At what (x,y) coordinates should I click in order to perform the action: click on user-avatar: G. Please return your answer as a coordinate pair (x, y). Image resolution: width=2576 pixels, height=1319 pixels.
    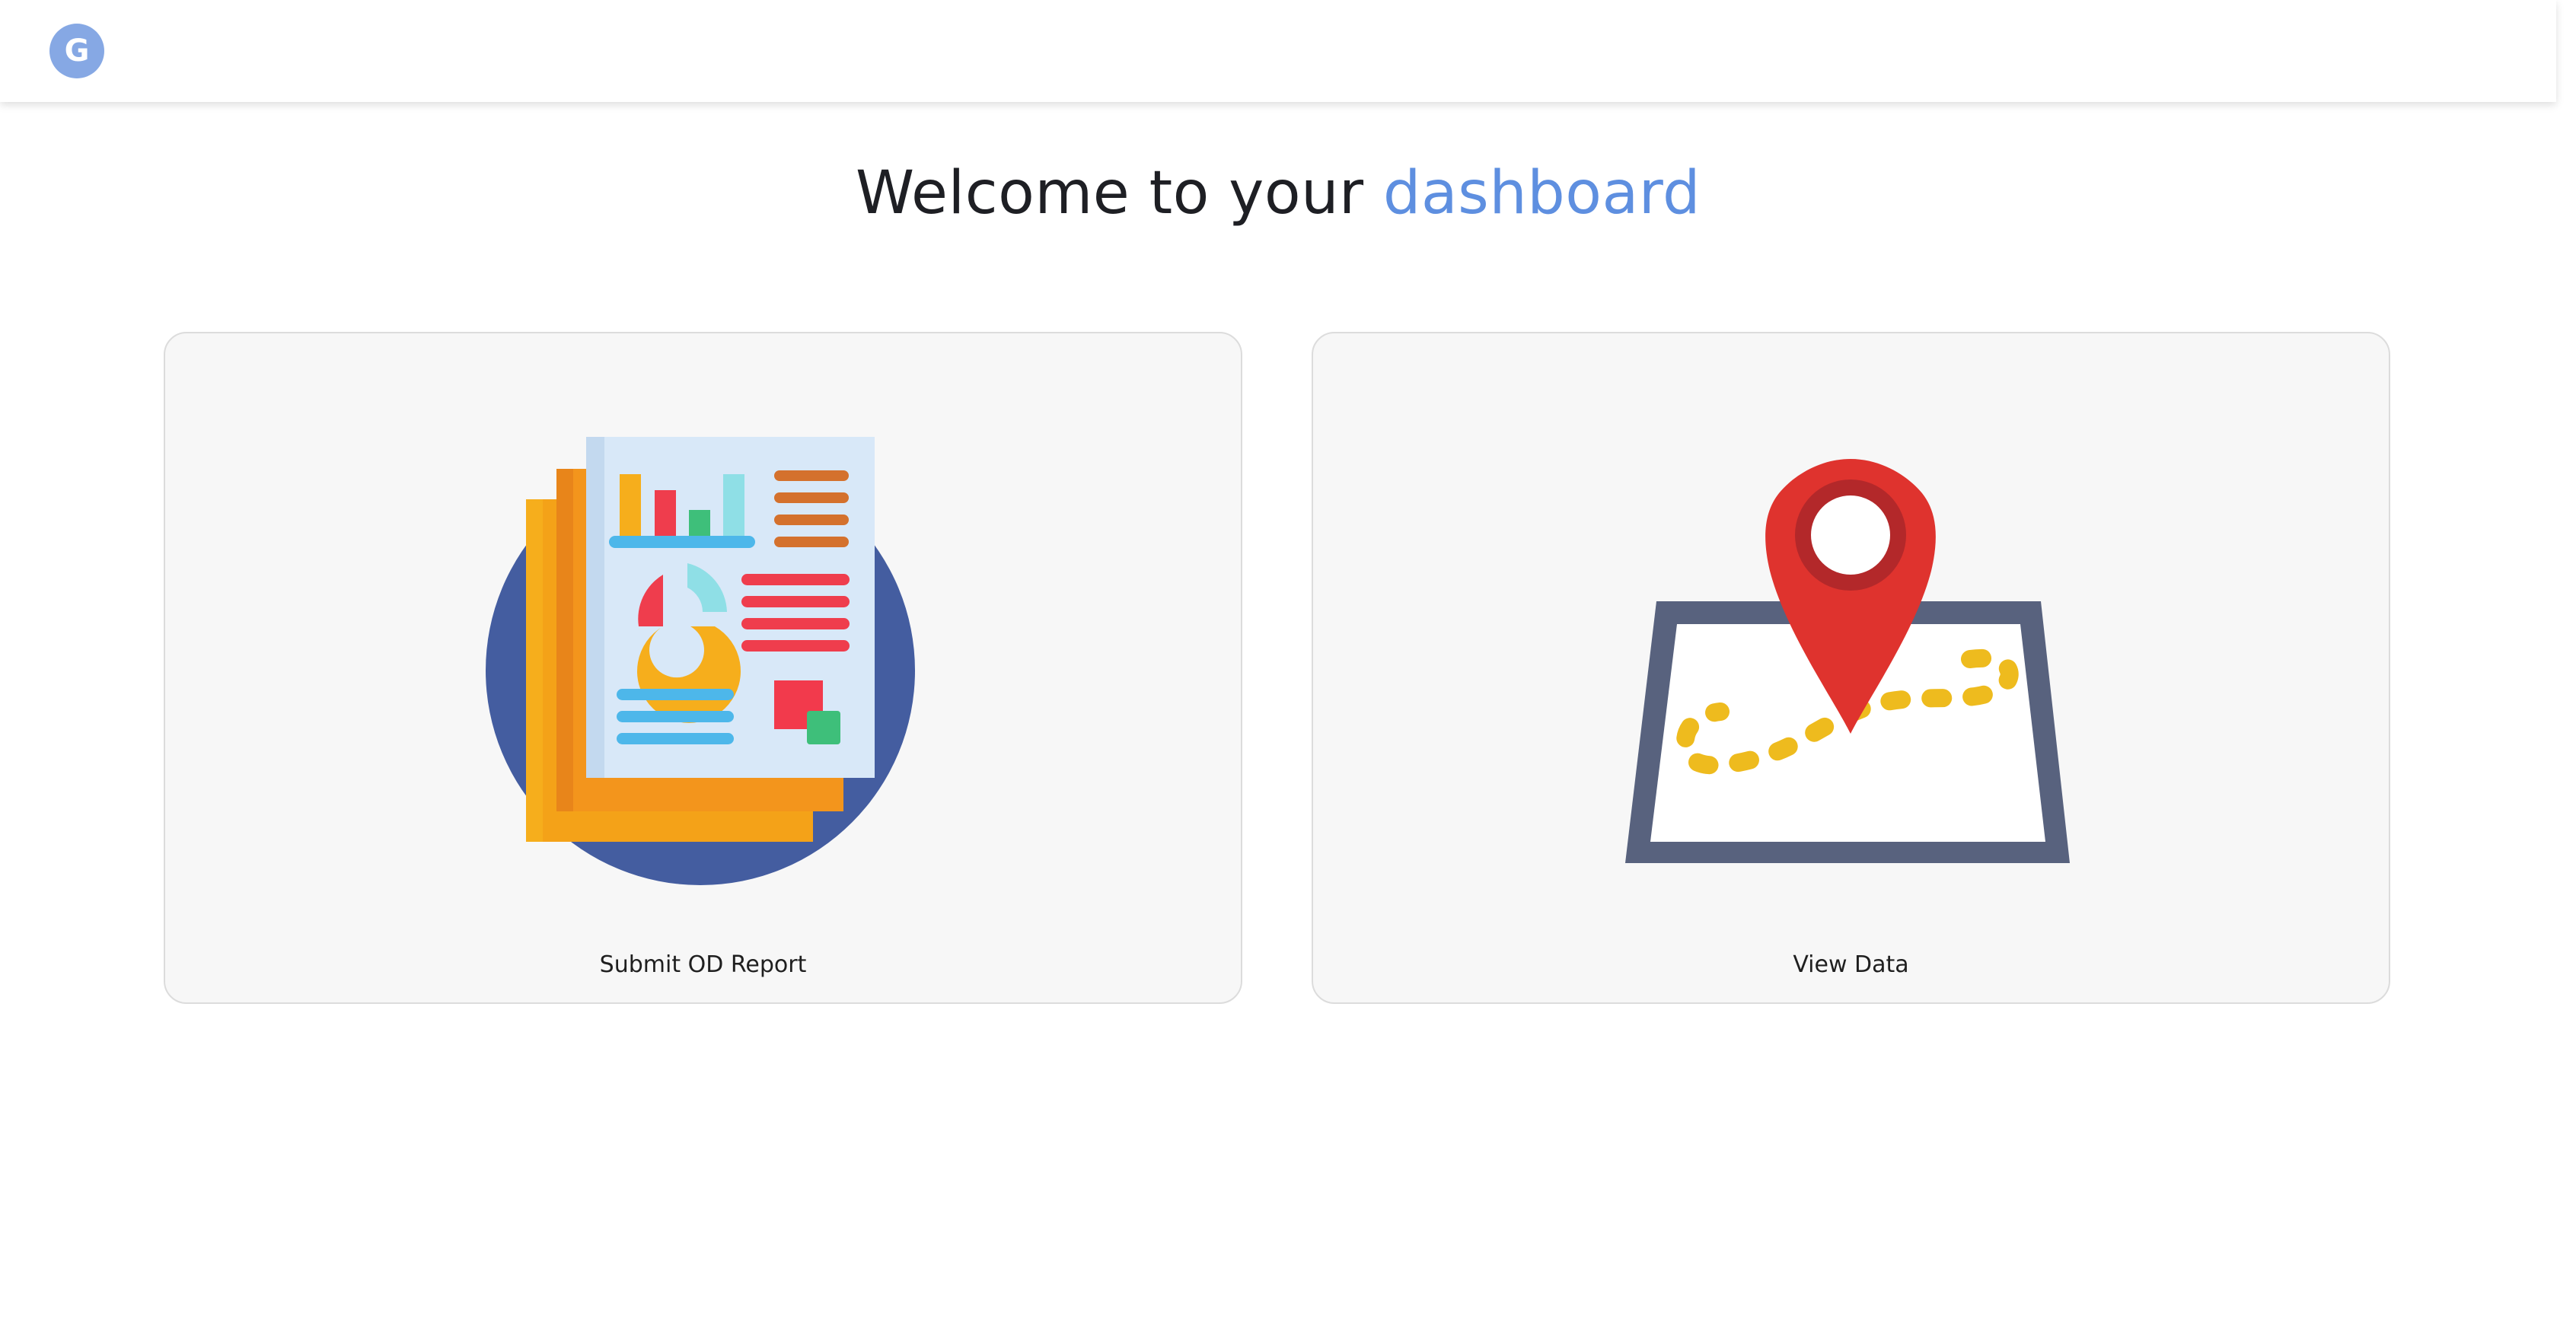
    Looking at the image, I should click on (76, 51).